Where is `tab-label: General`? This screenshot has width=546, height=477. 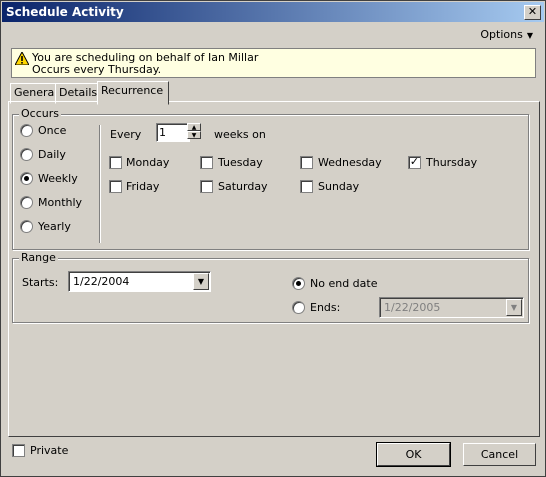
tab-label: General is located at coordinates (36, 92).